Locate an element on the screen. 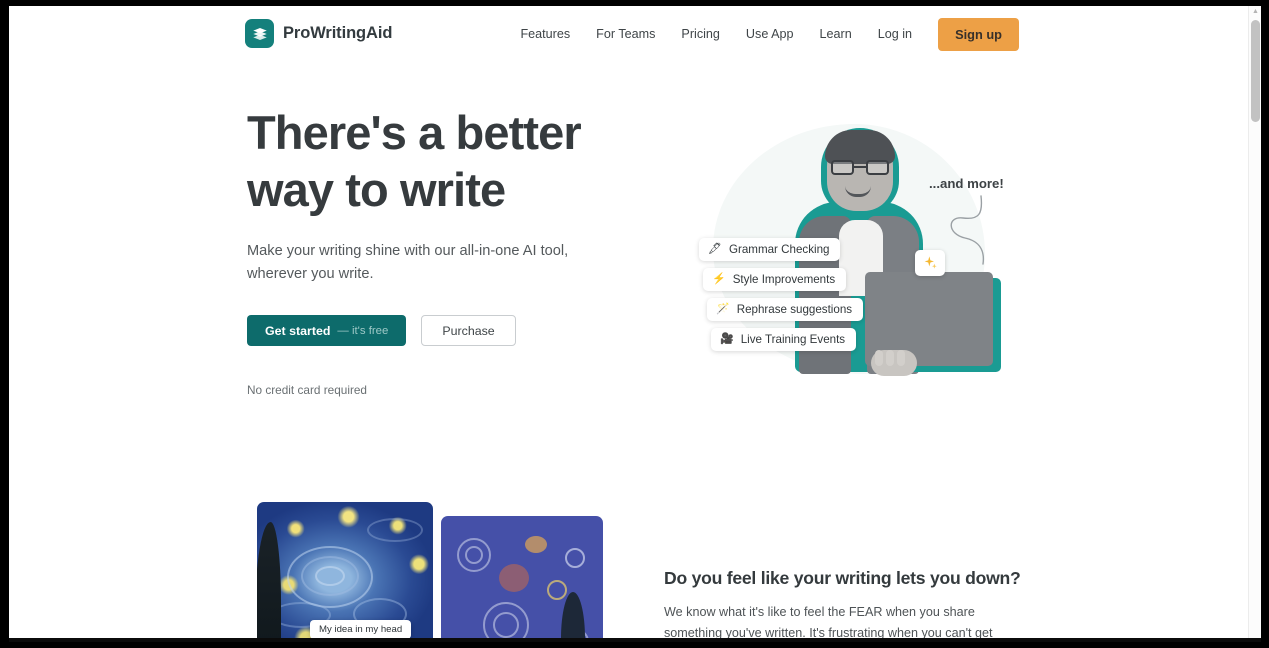 This screenshot has height=648, width=1269. glasses-icon is located at coordinates (860, 167).